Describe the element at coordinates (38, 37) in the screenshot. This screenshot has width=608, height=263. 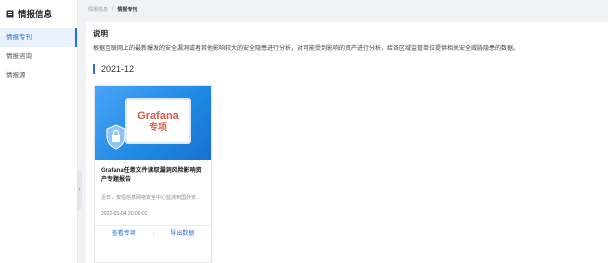
I see `sidebar-item-special-report: 情报专刊` at that location.